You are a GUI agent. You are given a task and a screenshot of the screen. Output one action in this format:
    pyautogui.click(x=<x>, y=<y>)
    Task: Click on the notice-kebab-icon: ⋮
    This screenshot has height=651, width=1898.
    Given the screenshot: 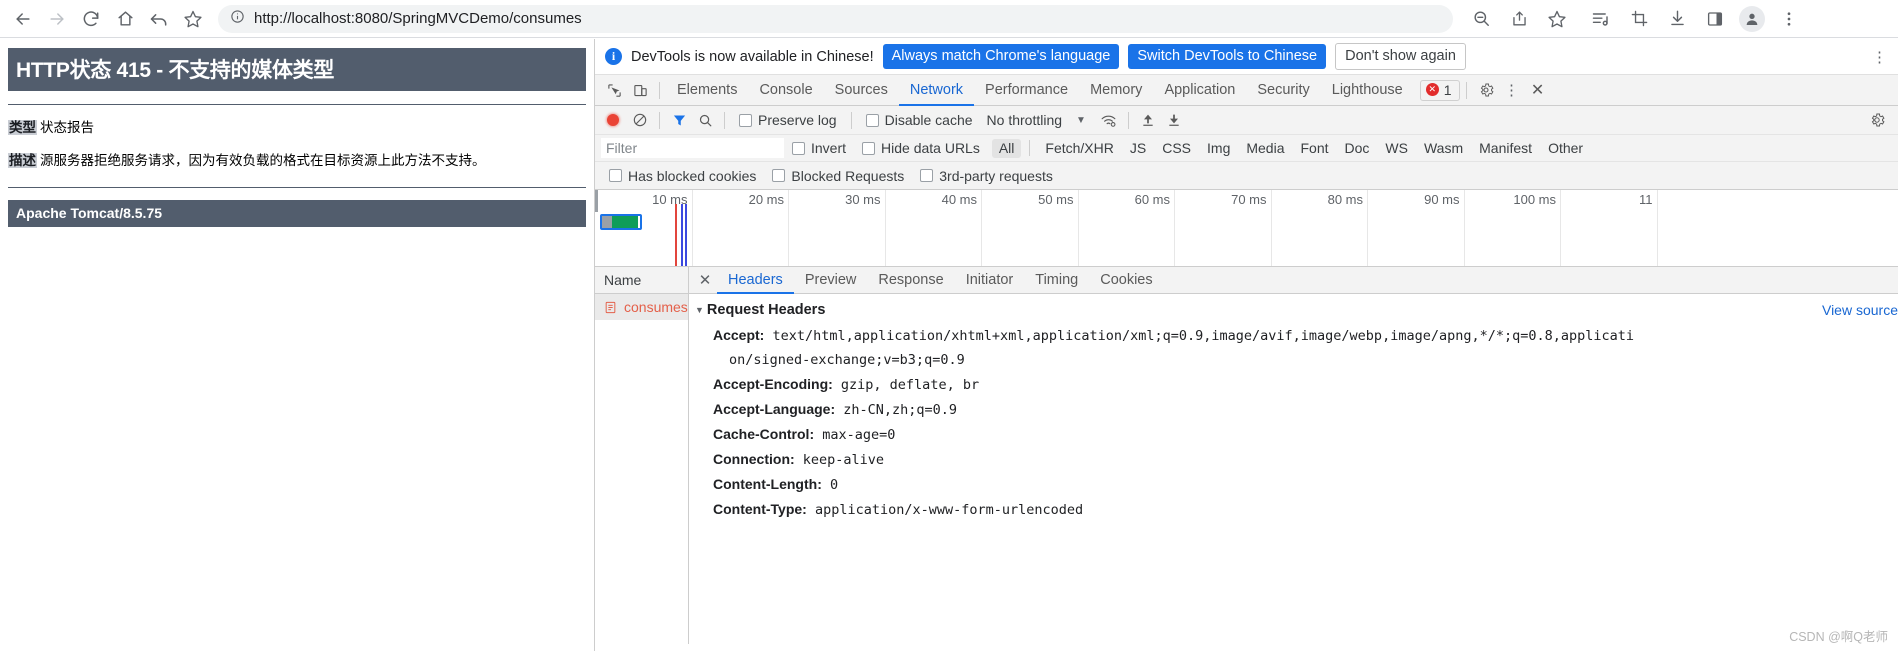 What is the action you would take?
    pyautogui.click(x=1879, y=57)
    